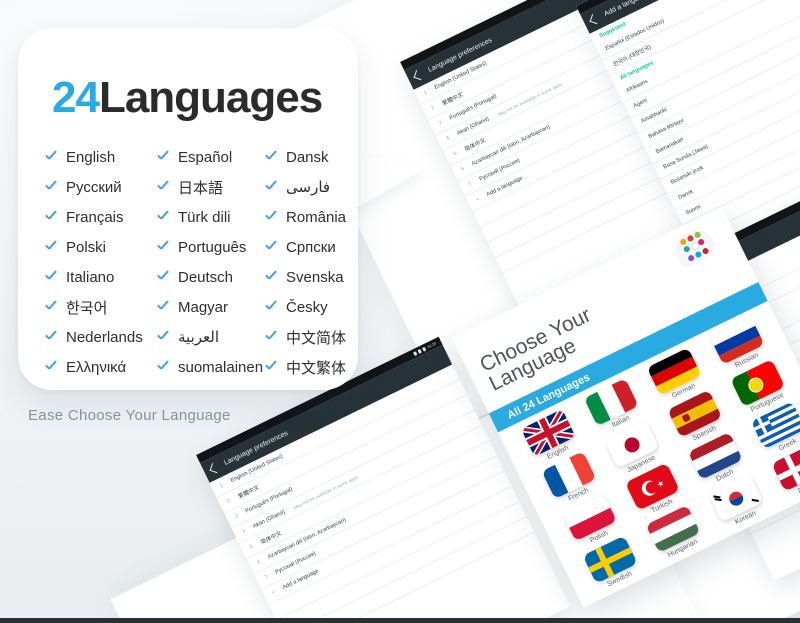 The image size is (800, 623). I want to click on language-label: 中文简体, so click(316, 338).